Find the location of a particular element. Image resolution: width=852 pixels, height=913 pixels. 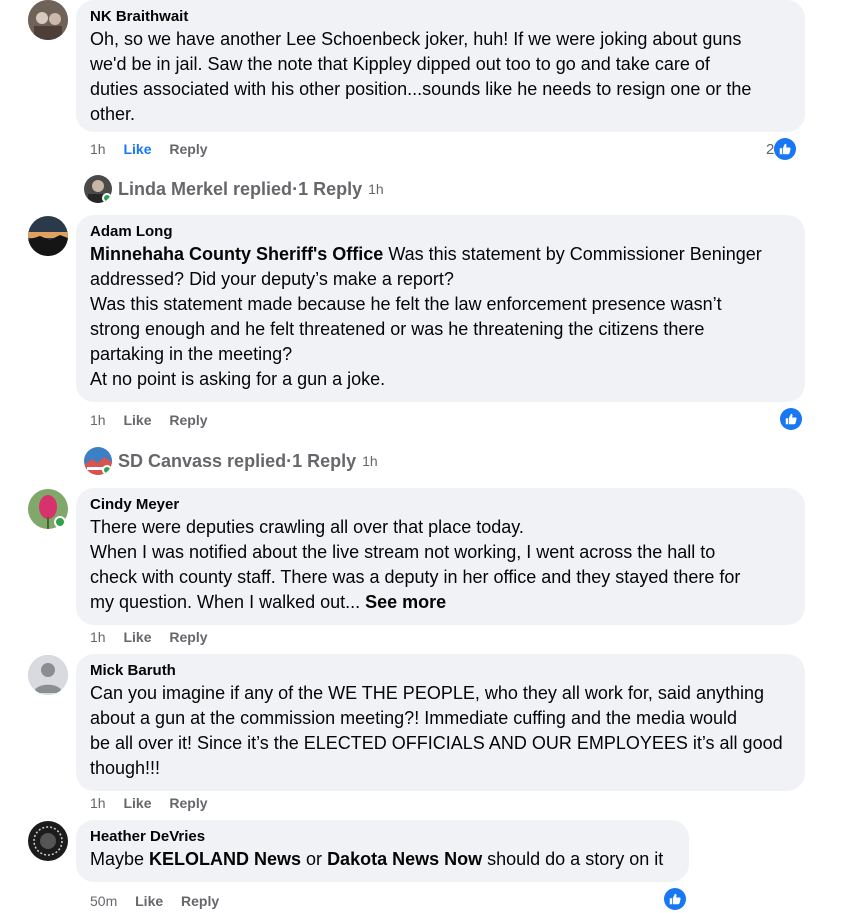

reply-thread-link: Linda Merkel replied · 1 Reply 1h is located at coordinates (234, 189).